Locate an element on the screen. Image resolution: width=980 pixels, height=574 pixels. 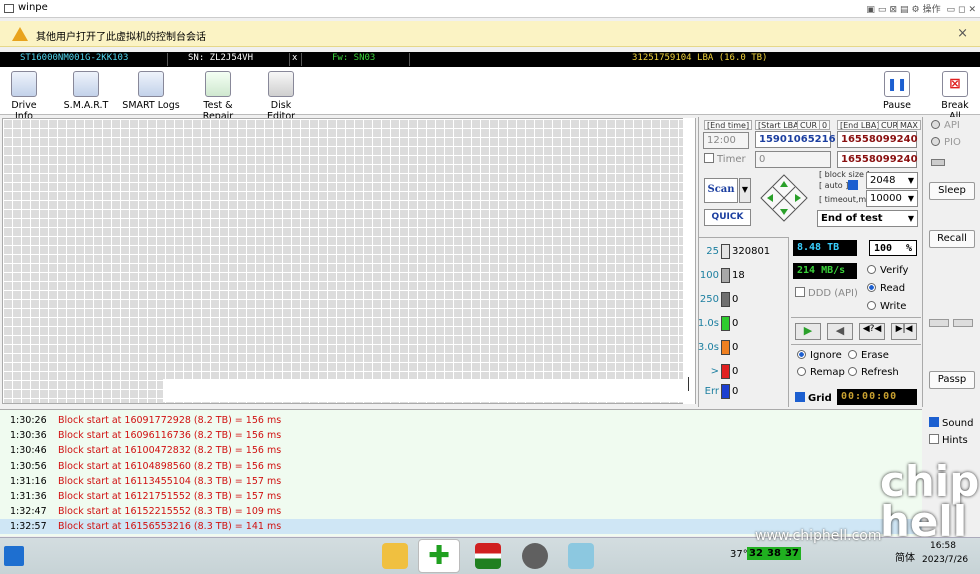
drive-sep: x is located at coordinates (295, 59).